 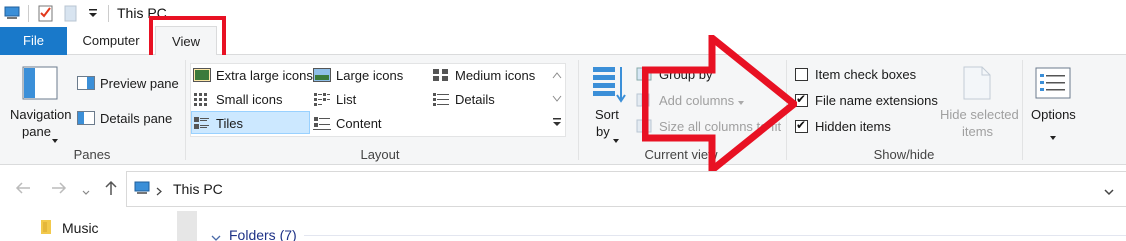 I want to click on options-button: Options, so click(x=1054, y=102).